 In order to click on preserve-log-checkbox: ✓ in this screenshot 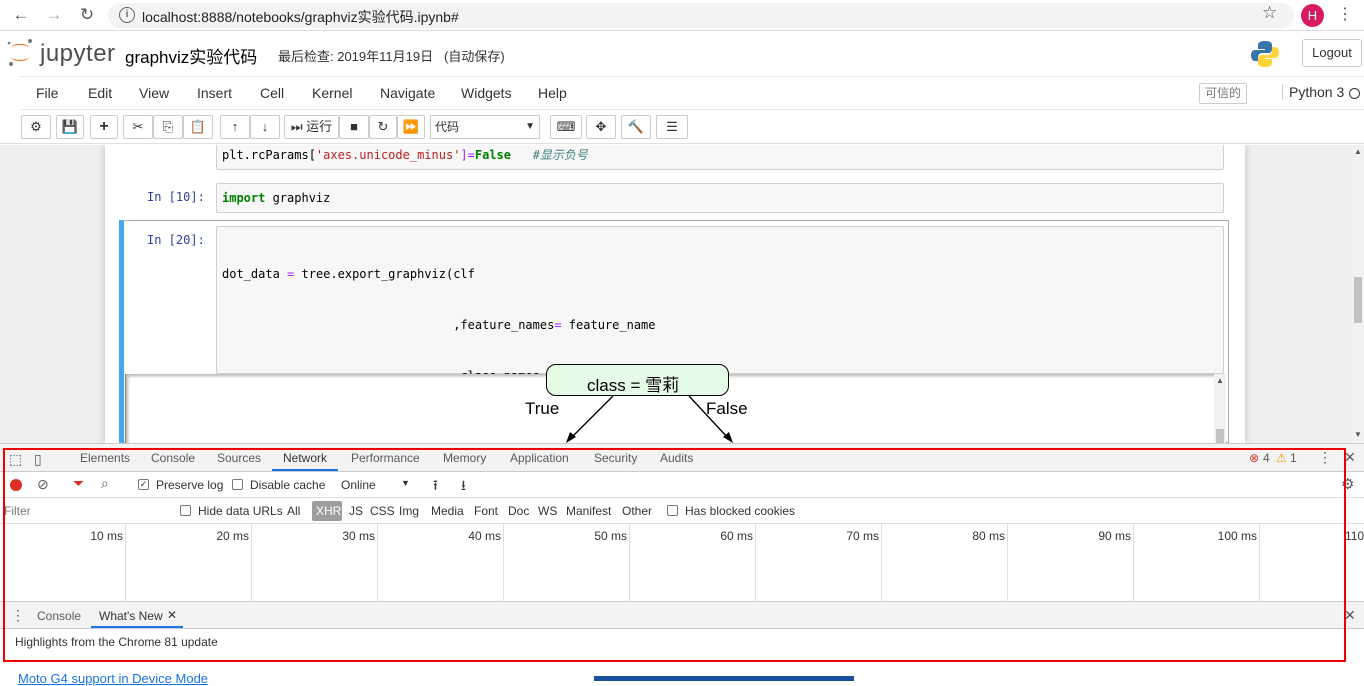, I will do `click(143, 484)`.